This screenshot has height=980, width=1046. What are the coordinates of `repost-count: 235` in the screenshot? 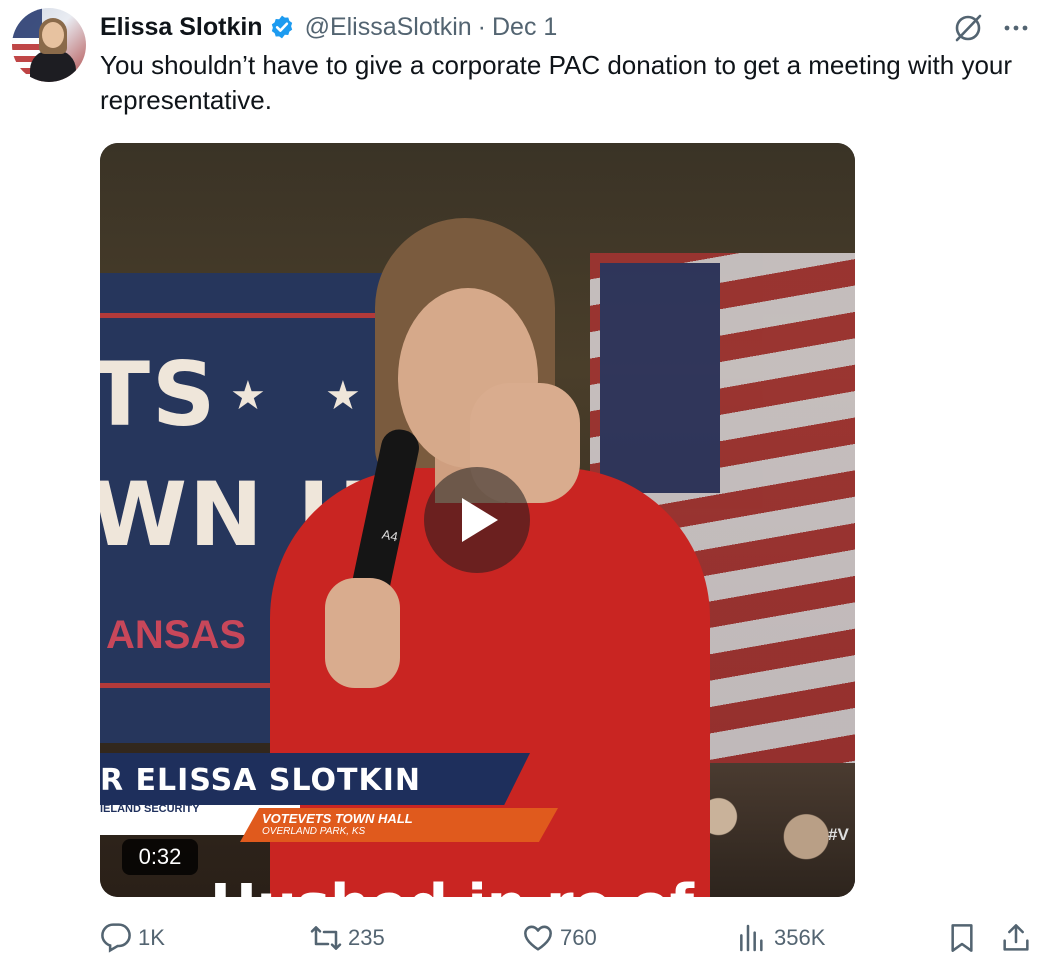 It's located at (366, 937).